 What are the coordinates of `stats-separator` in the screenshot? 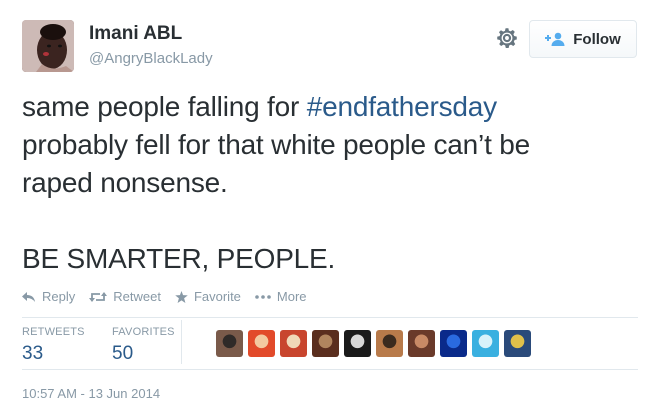 It's located at (181, 342).